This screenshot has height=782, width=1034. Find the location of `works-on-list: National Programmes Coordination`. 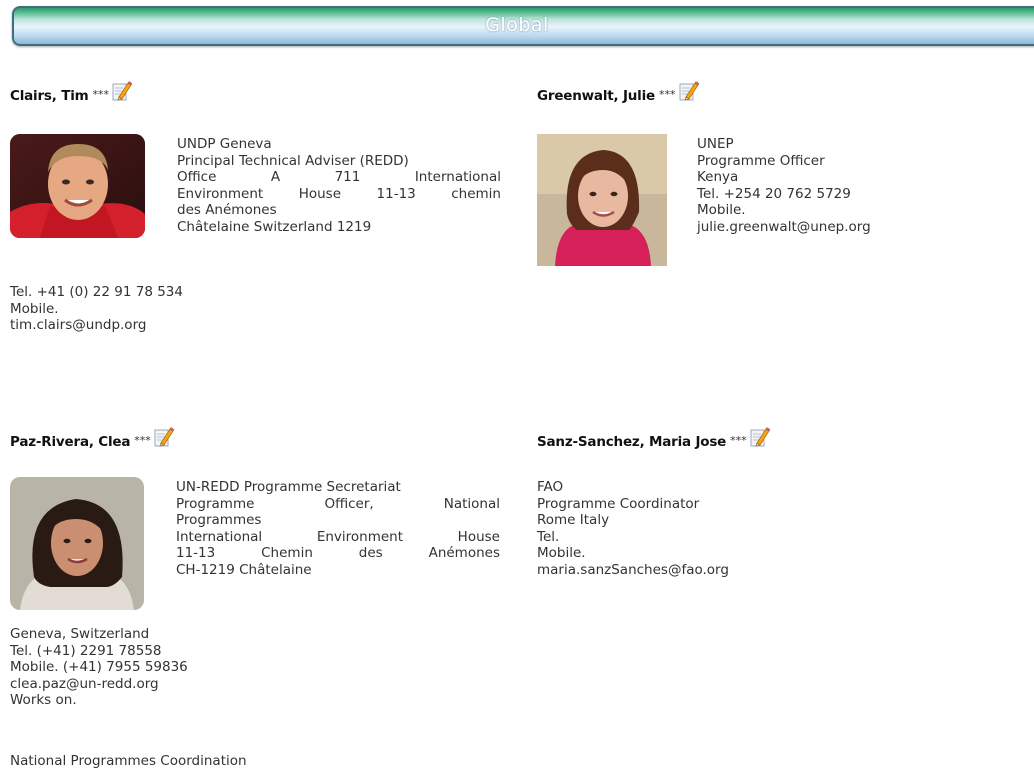

works-on-list: National Programmes Coordination is located at coordinates (250, 761).